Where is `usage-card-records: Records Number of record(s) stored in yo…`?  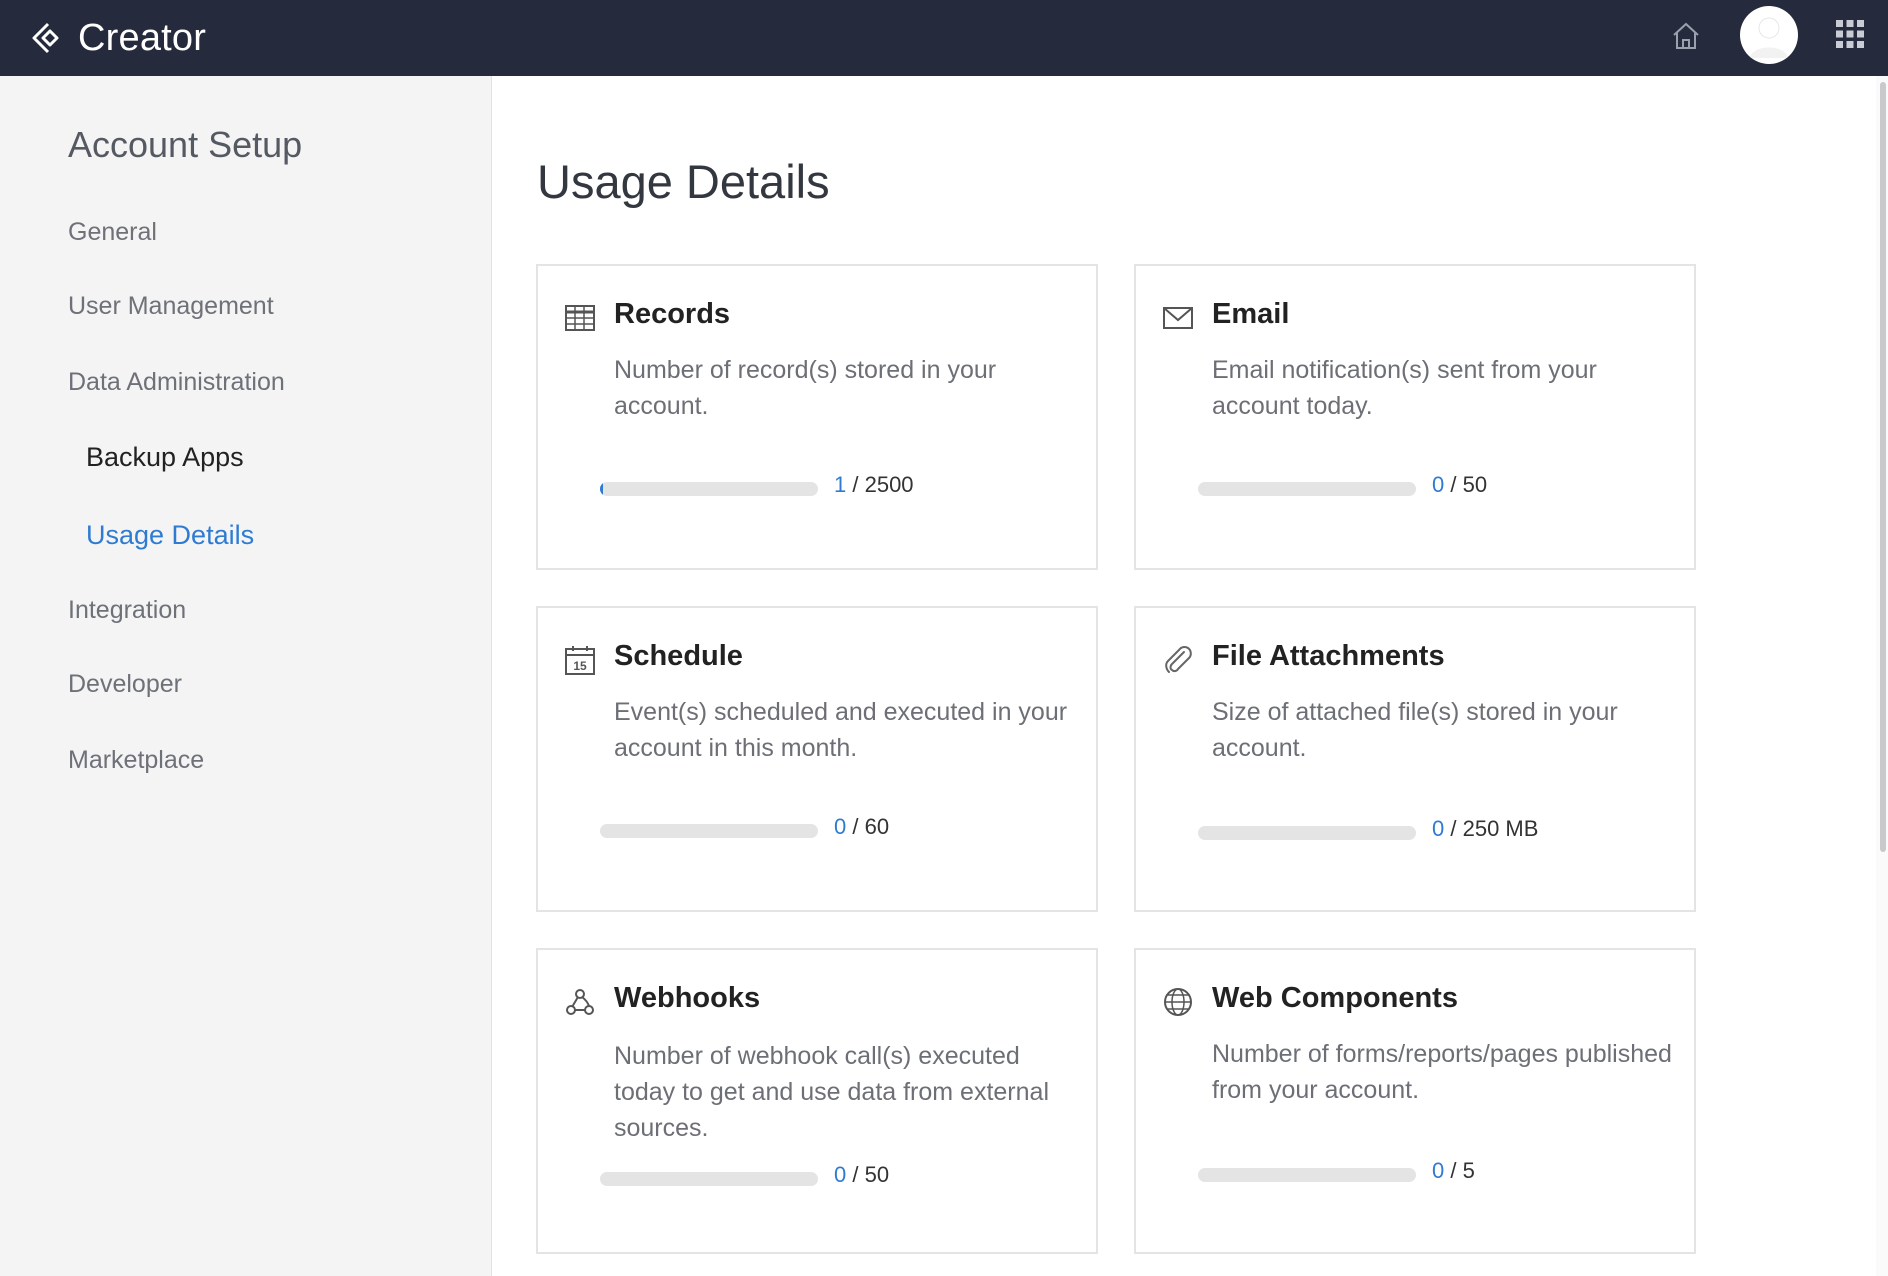
usage-card-records: Records Number of record(s) stored in yo… is located at coordinates (817, 417).